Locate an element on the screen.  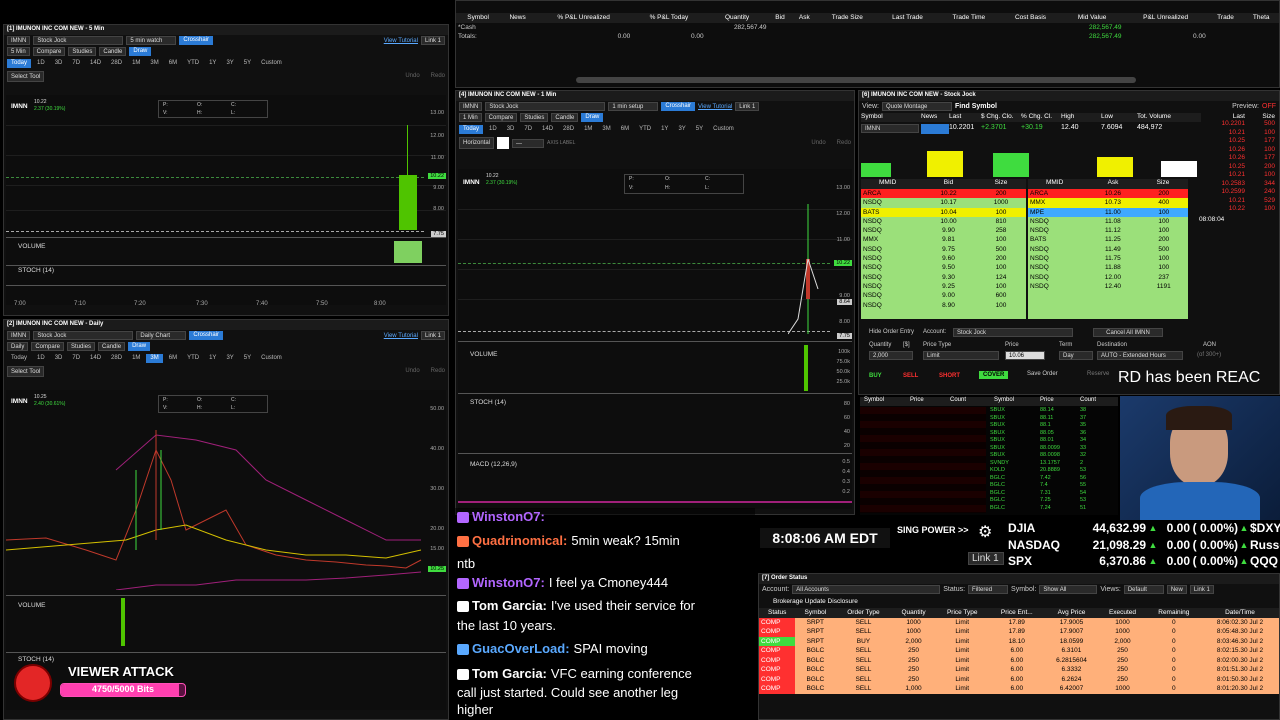
account-select: Stock Jock is located at coordinates (1013, 332).